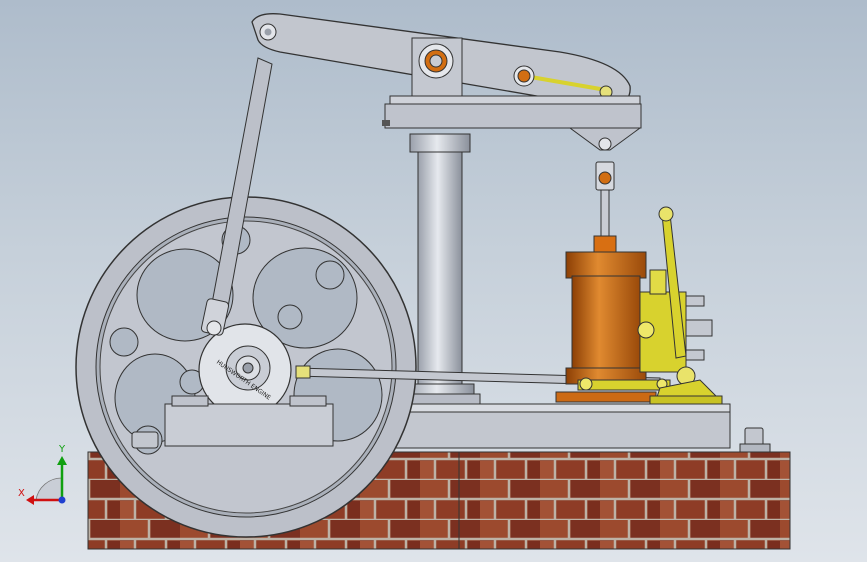  Describe the element at coordinates (46, 480) in the screenshot. I see `coordinate-triad-icon` at that location.